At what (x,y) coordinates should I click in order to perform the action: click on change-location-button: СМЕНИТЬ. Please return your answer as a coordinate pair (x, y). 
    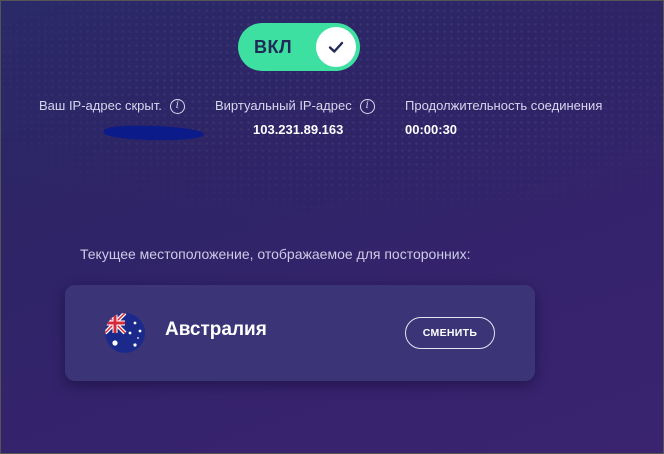
    Looking at the image, I should click on (450, 333).